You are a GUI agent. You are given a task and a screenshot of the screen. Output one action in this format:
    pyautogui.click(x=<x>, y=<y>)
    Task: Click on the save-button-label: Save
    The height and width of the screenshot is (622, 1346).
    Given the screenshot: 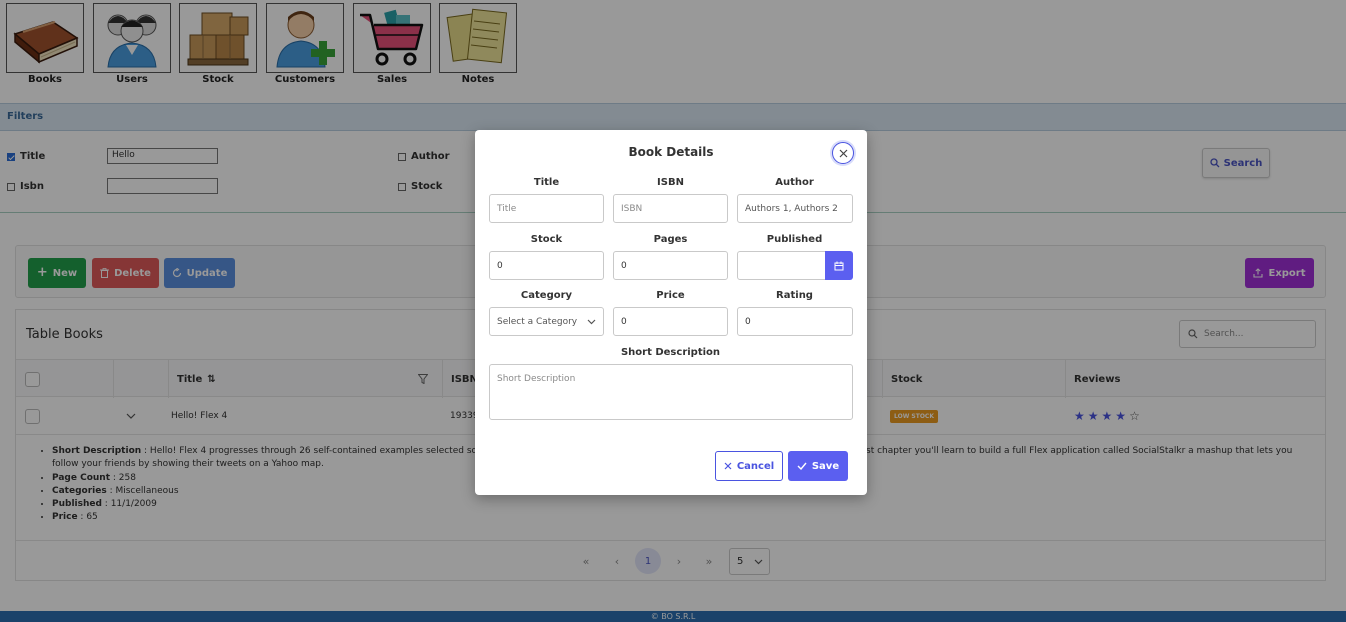 What is the action you would take?
    pyautogui.click(x=825, y=466)
    